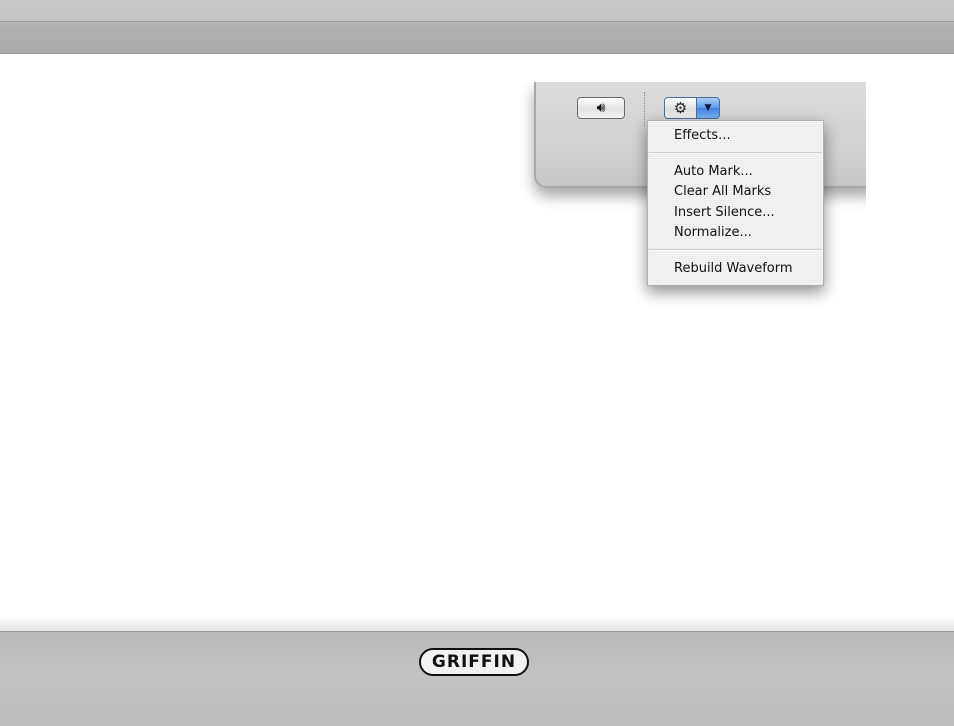 The image size is (954, 726). What do you see at coordinates (708, 108) in the screenshot?
I see `triangle-down-icon: ▼` at bounding box center [708, 108].